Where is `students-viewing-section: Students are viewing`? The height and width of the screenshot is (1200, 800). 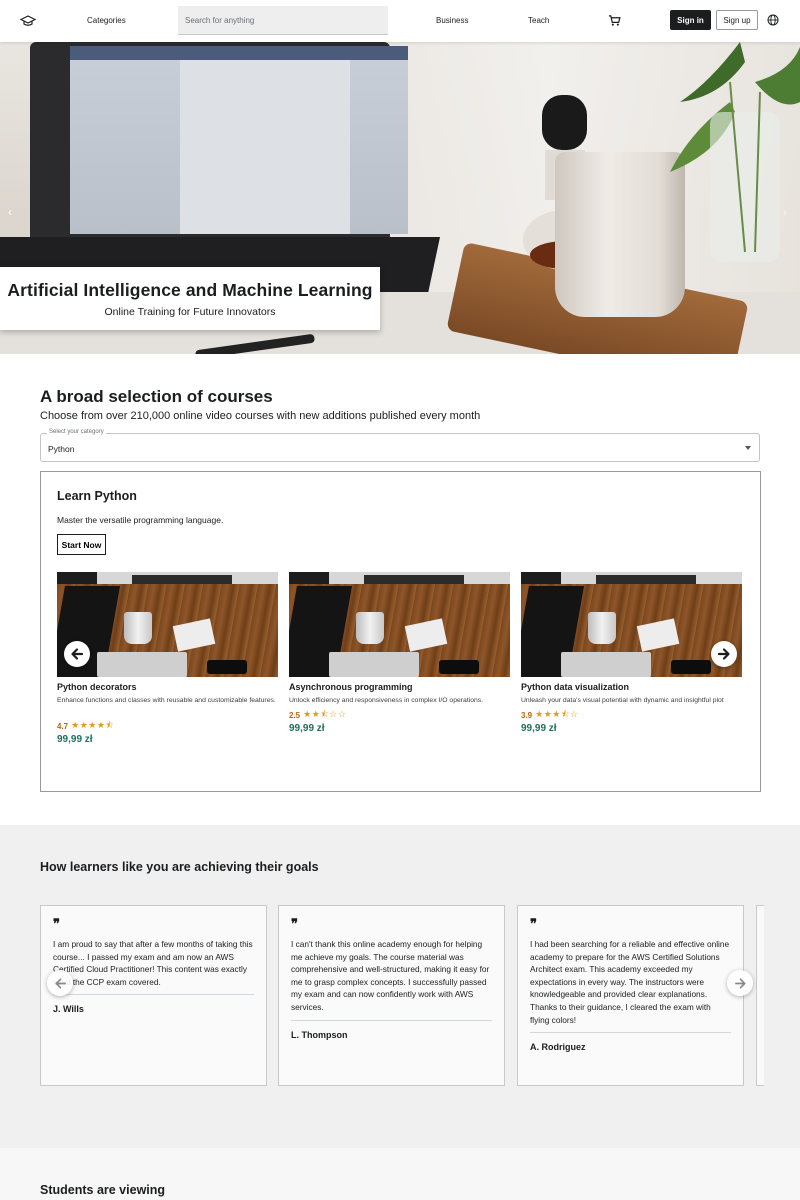 students-viewing-section: Students are viewing is located at coordinates (400, 1174).